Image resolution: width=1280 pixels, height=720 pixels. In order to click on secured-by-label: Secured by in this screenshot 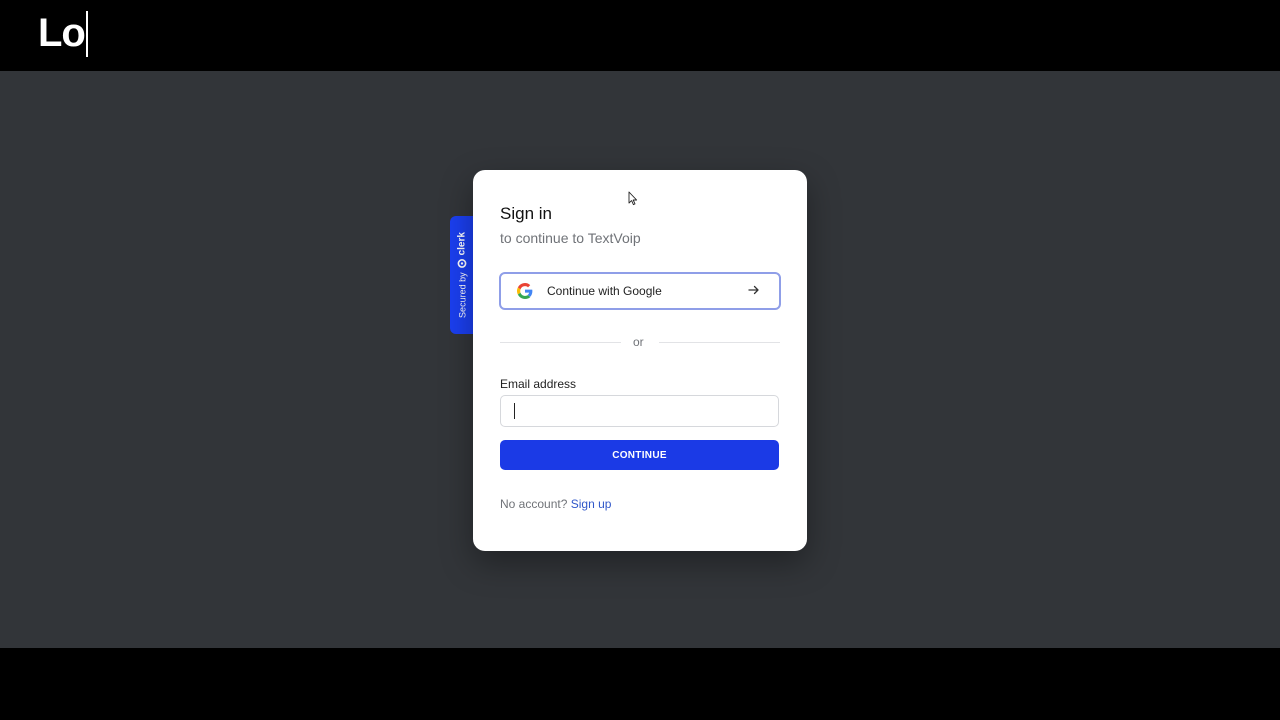, I will do `click(462, 295)`.